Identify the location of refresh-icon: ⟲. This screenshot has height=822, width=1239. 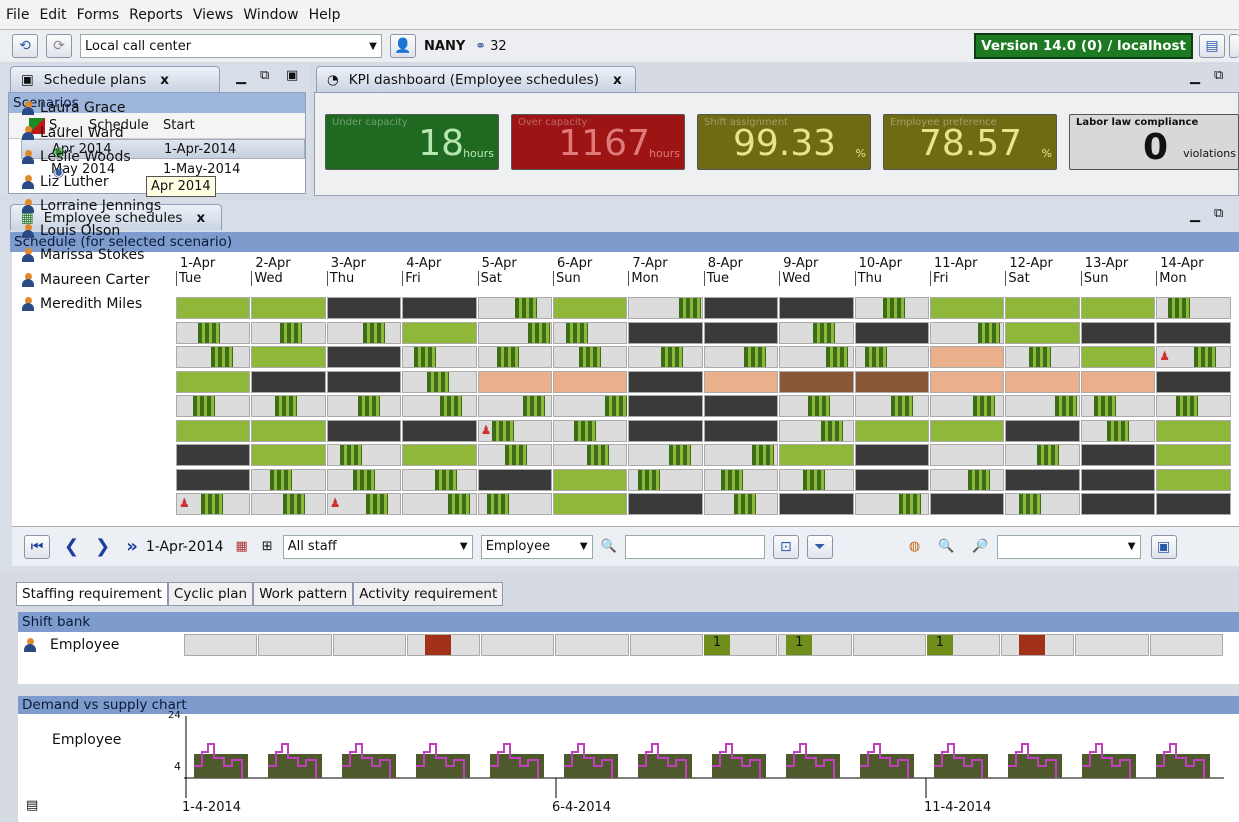
(25, 46).